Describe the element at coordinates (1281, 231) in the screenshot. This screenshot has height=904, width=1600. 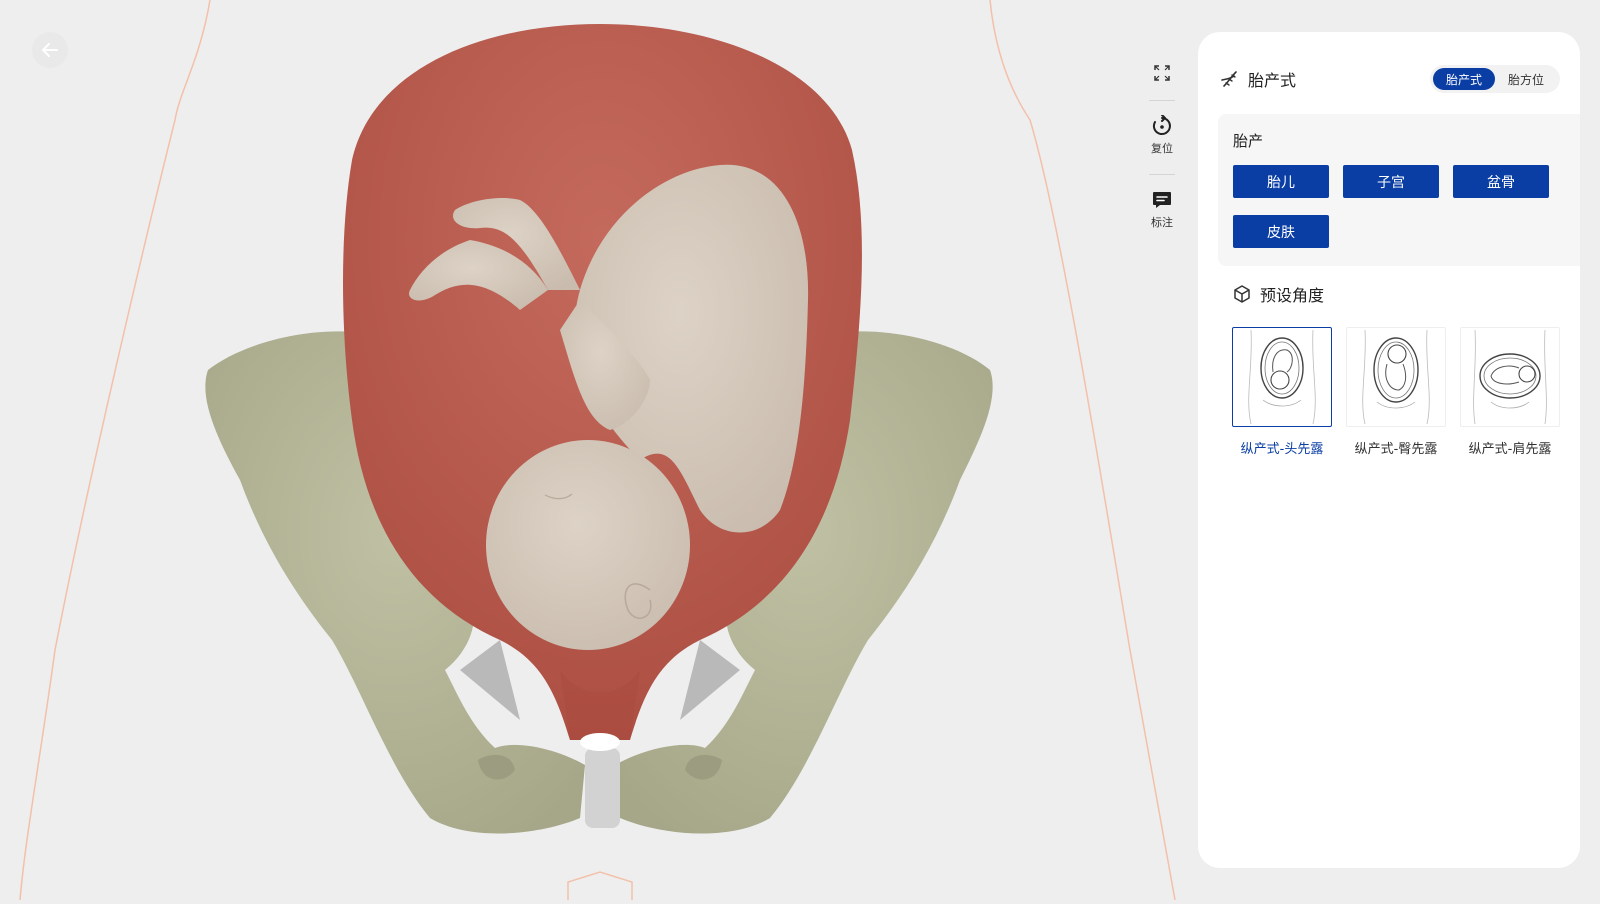
I see `layer-skin-button: 皮肤` at that location.